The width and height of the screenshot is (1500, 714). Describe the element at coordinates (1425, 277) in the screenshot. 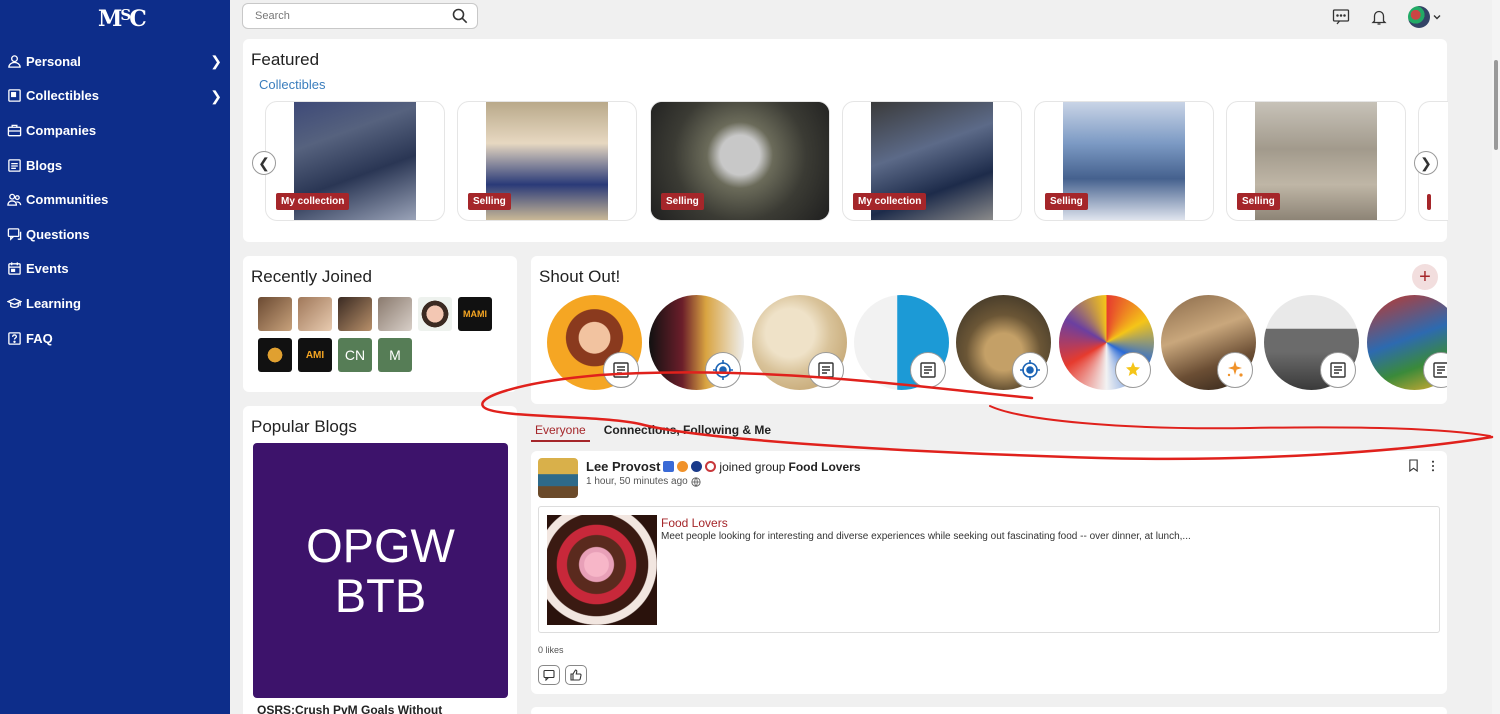

I see `add-shout-out-button: +` at that location.